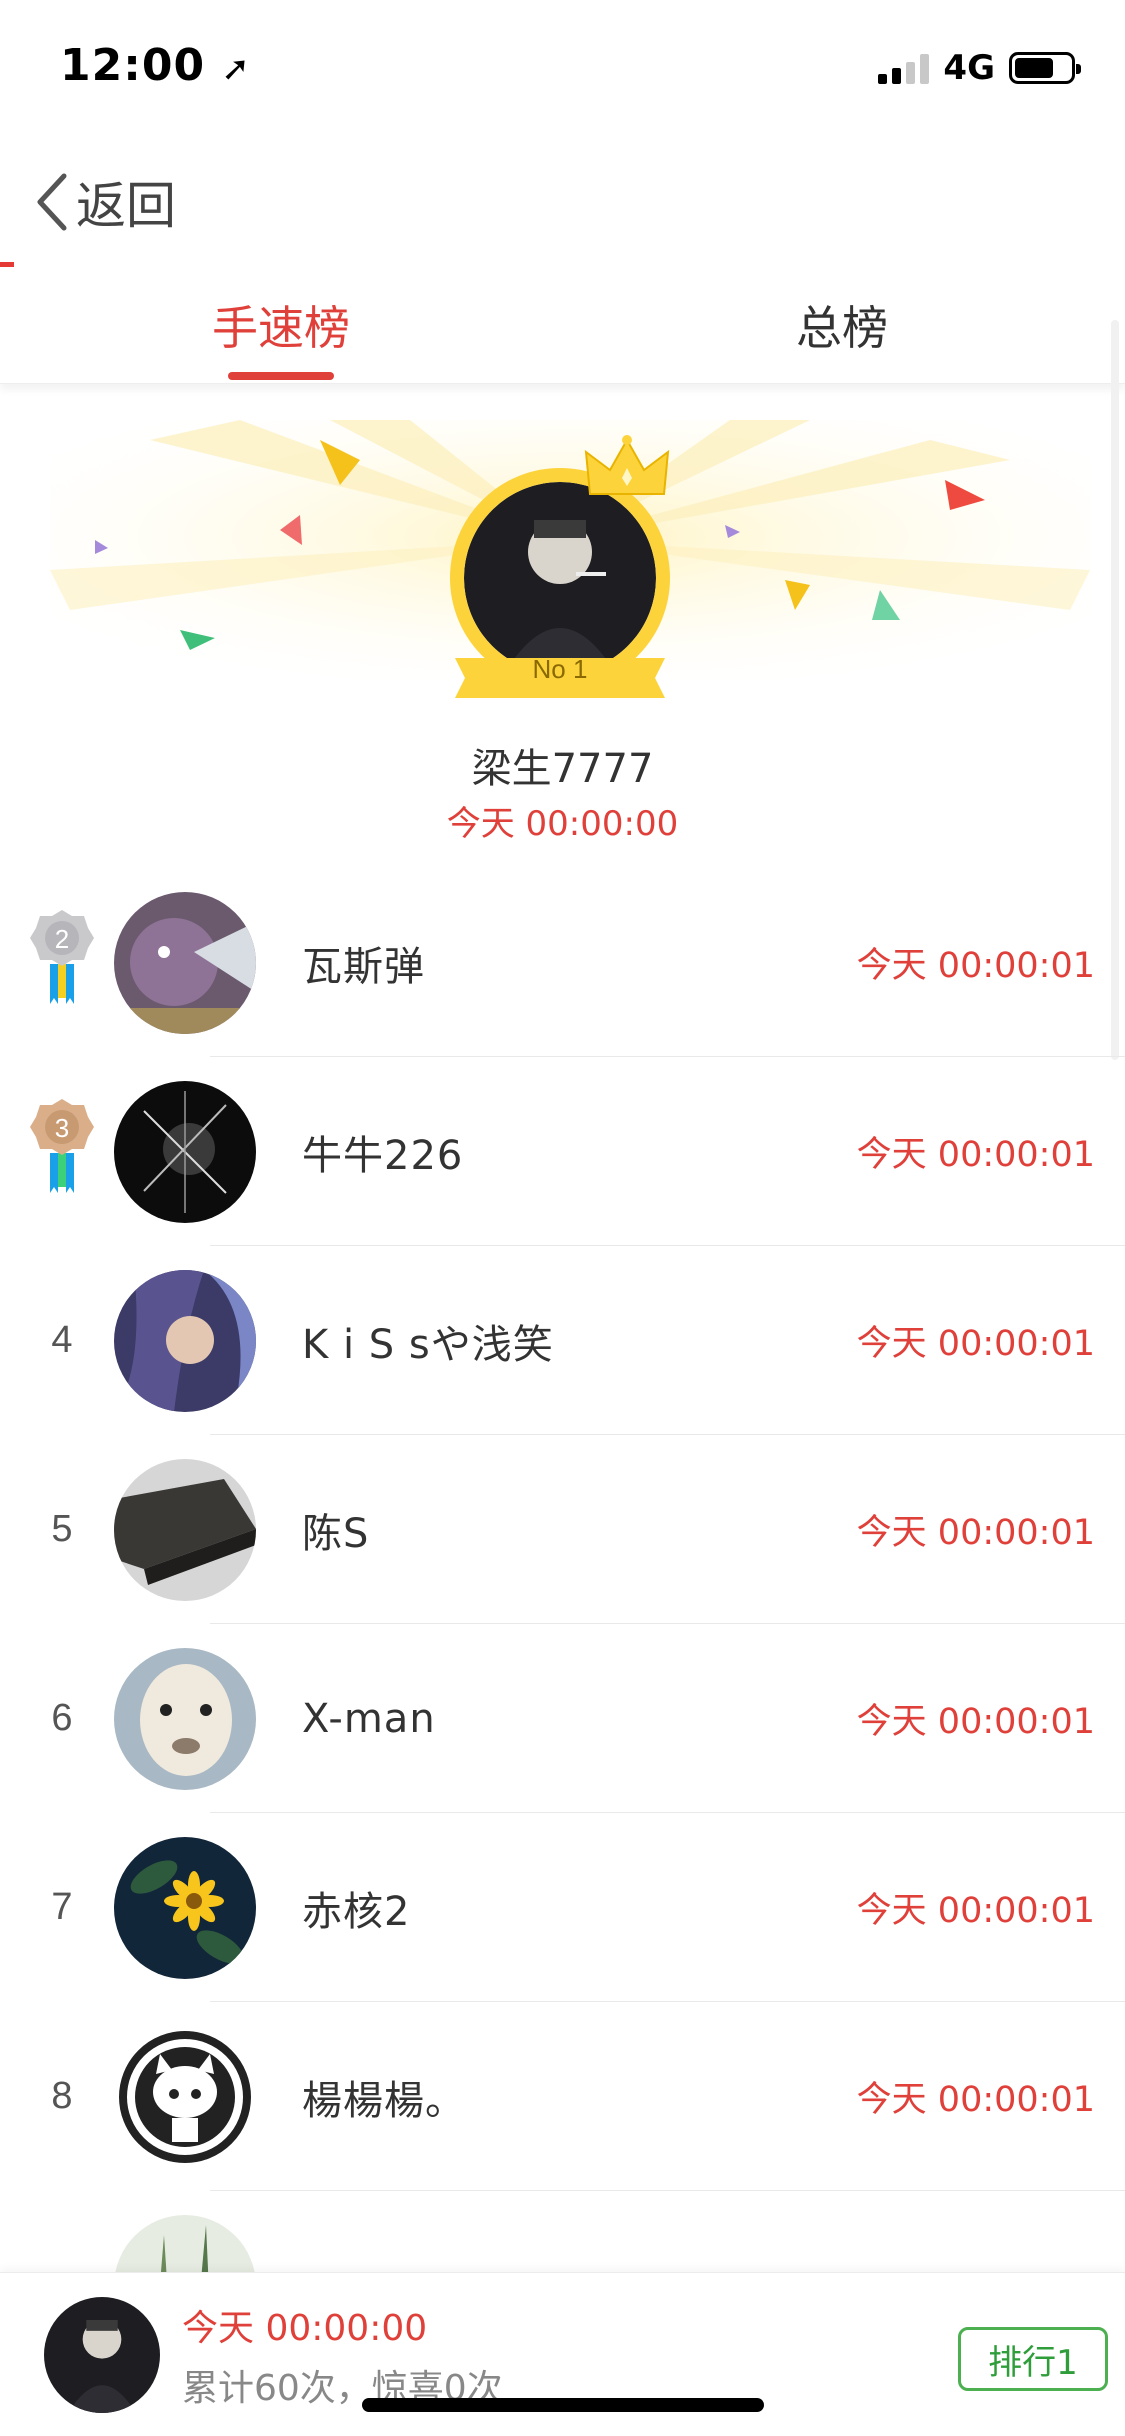 The image size is (1125, 2436). What do you see at coordinates (562, 1907) in the screenshot?
I see `list-item: 7 赤核2 今天 00:00:01` at bounding box center [562, 1907].